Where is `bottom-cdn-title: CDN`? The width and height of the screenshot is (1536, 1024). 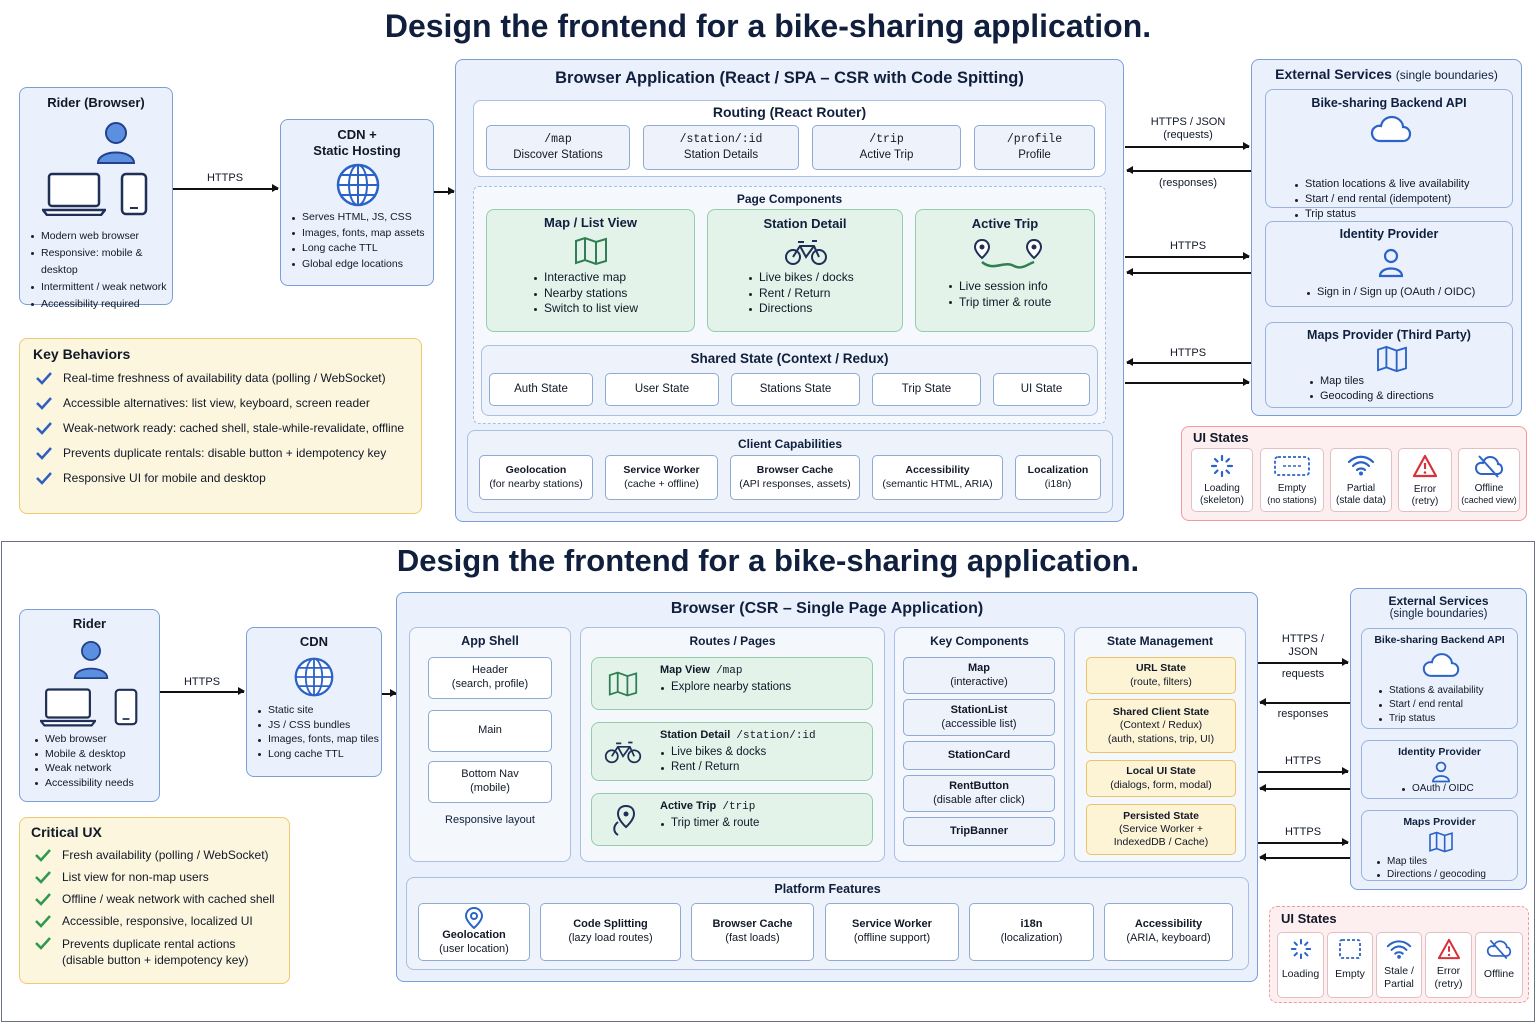
bottom-cdn-title: CDN is located at coordinates (314, 641).